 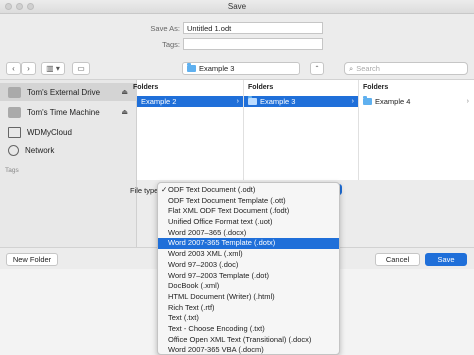 I want to click on file-type-option: Word 2007–365 (.docx), so click(x=248, y=233).